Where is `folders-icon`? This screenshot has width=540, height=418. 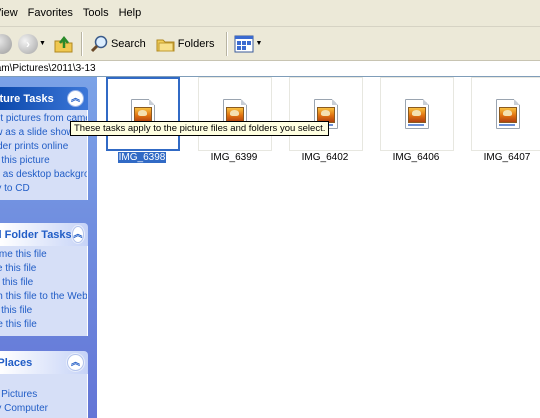 folders-icon is located at coordinates (165, 45).